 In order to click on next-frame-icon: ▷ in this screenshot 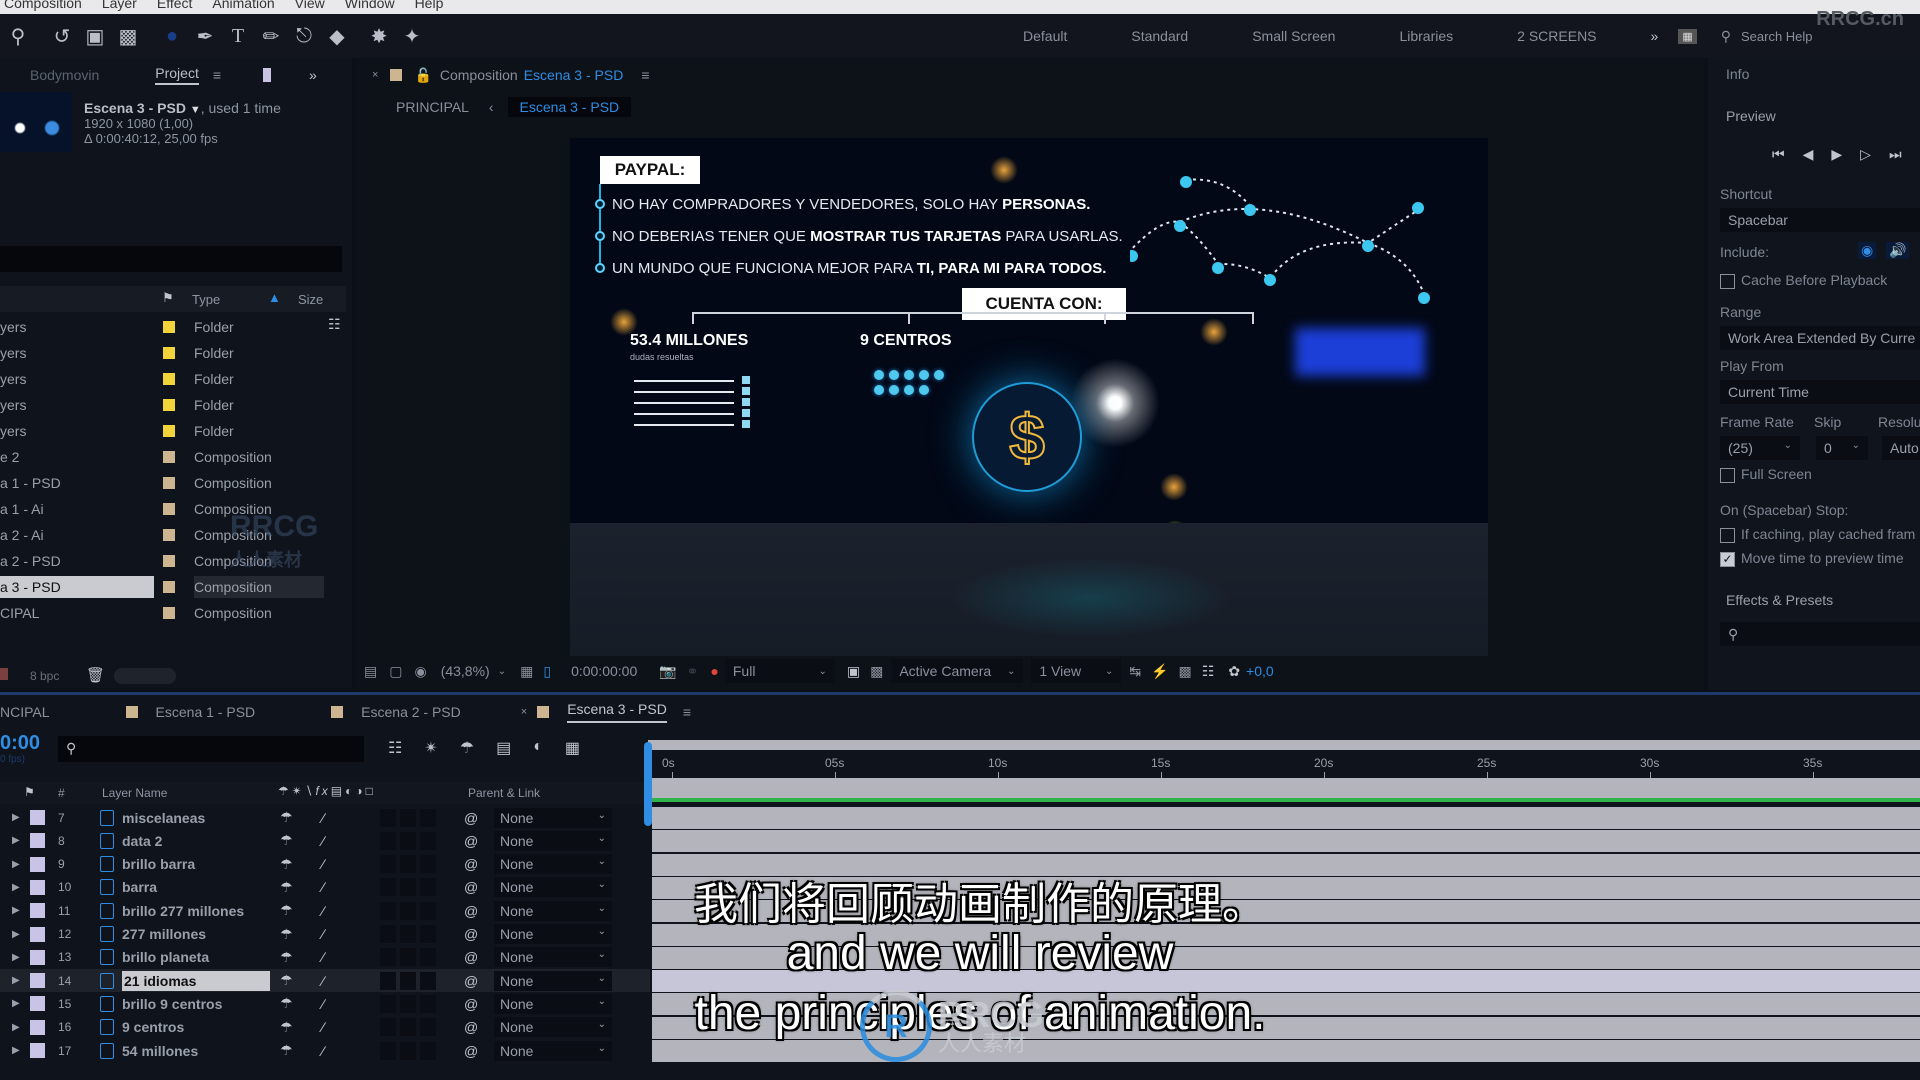, I will do `click(1865, 154)`.